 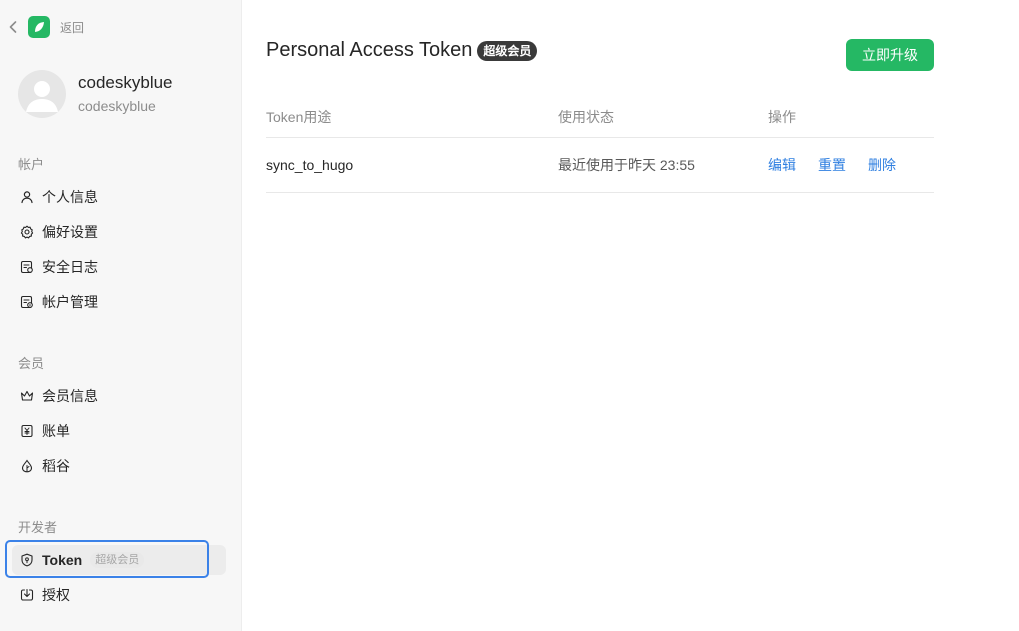 What do you see at coordinates (832, 165) in the screenshot?
I see `reset-link: 重置` at bounding box center [832, 165].